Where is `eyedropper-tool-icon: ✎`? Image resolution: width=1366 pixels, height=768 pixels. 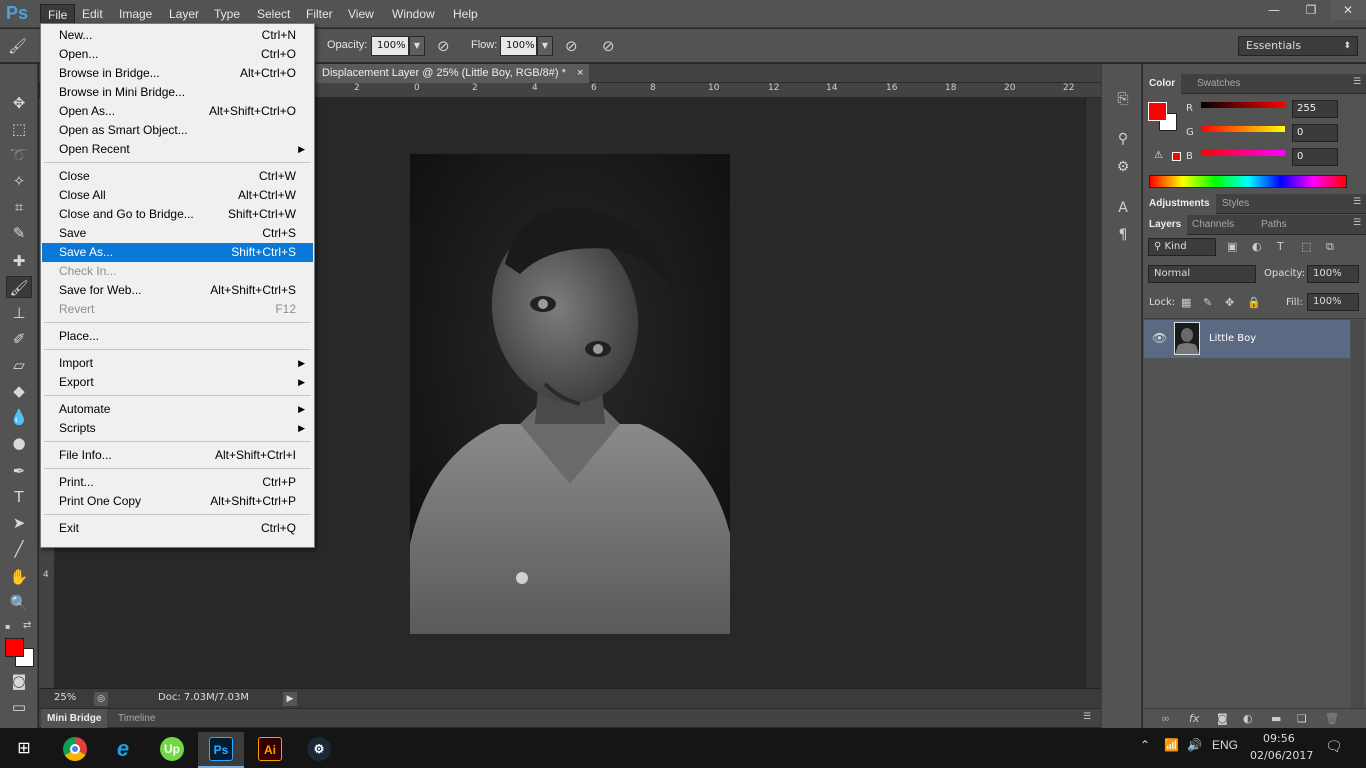 eyedropper-tool-icon: ✎ is located at coordinates (19, 233).